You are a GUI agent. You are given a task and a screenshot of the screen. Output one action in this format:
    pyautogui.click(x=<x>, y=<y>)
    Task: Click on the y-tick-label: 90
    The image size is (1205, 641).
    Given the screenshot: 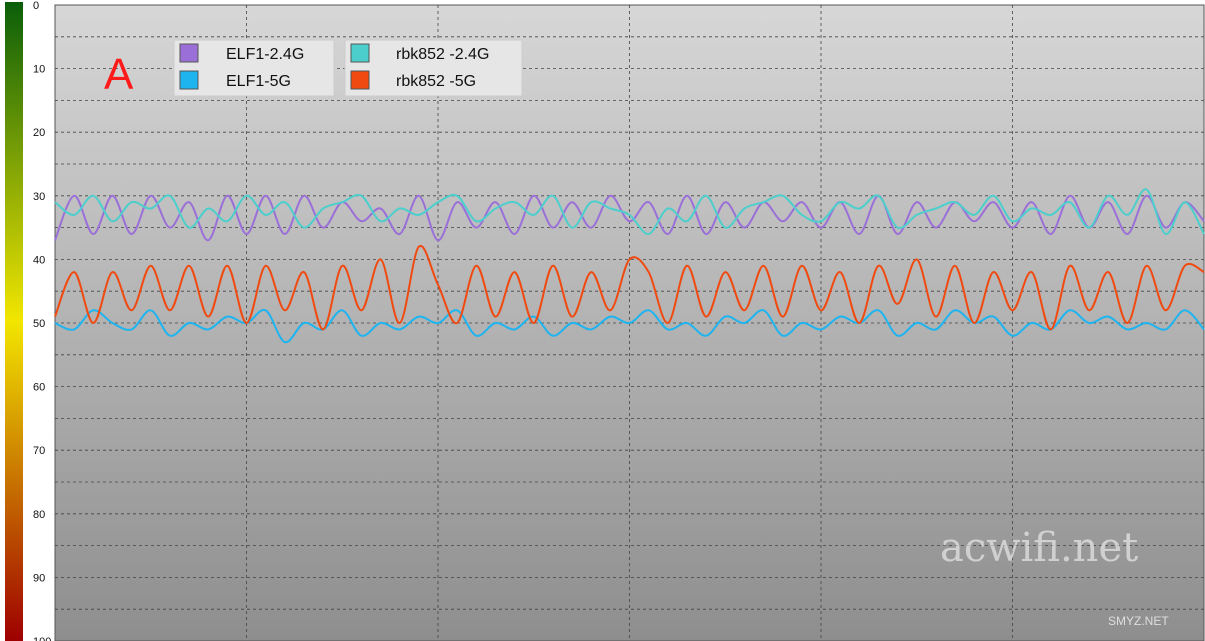 What is the action you would take?
    pyautogui.click(x=39, y=578)
    